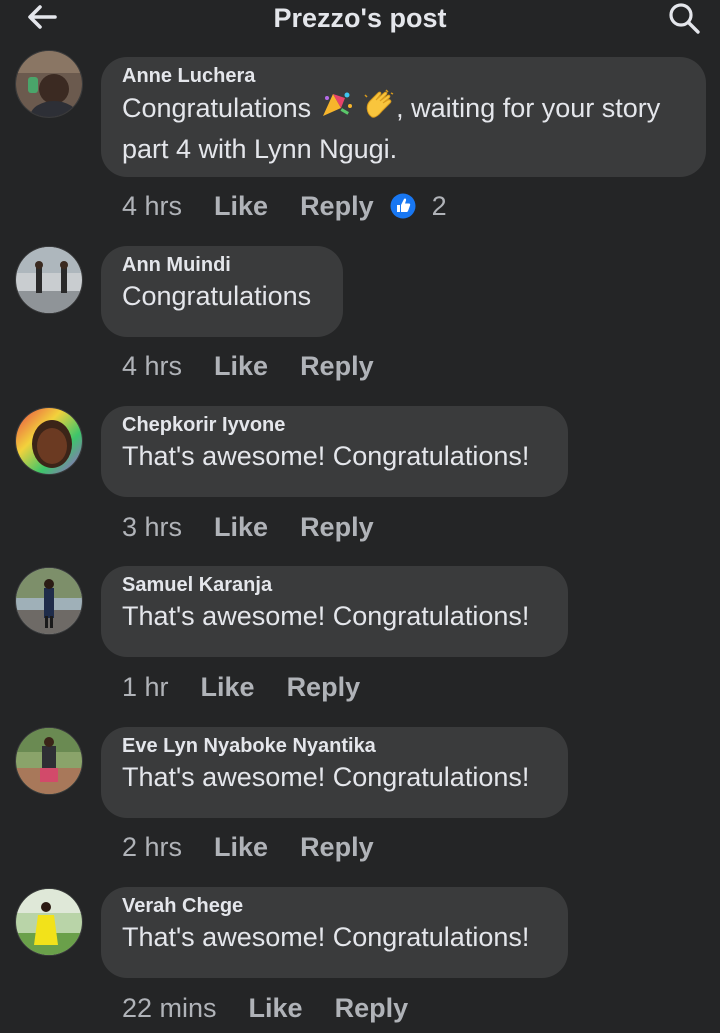  What do you see at coordinates (222, 265) in the screenshot?
I see `comment-author: Ann Muindi` at bounding box center [222, 265].